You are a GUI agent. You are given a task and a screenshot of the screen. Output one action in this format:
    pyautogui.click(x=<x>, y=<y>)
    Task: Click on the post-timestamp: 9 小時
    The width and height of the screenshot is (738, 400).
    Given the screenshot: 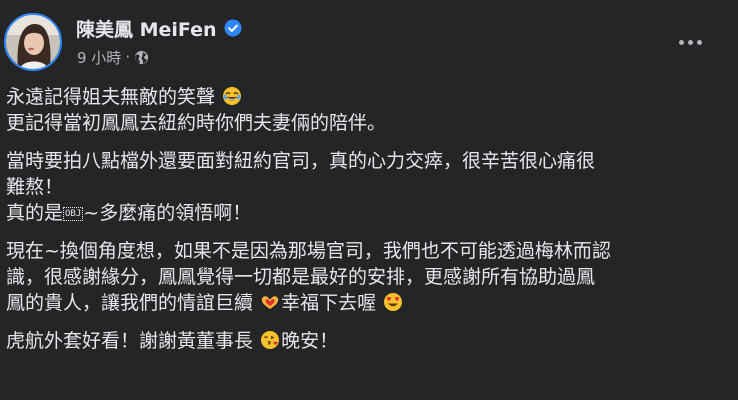 What is the action you would take?
    pyautogui.click(x=99, y=57)
    